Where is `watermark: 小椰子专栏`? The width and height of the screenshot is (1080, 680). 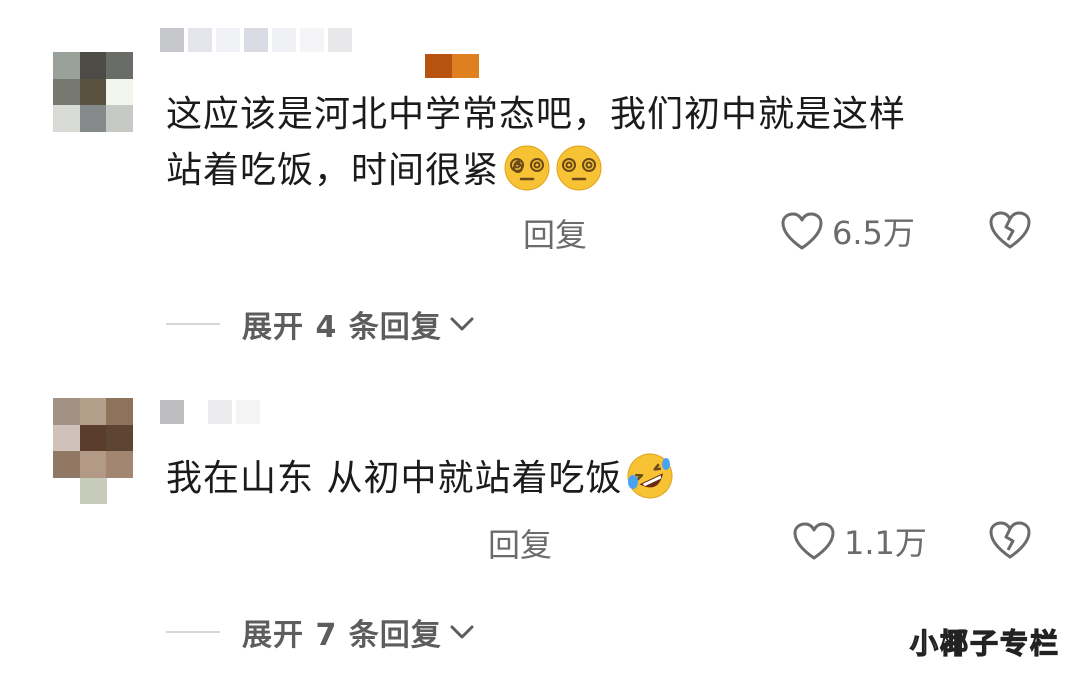
watermark: 小椰子专栏 is located at coordinates (984, 643).